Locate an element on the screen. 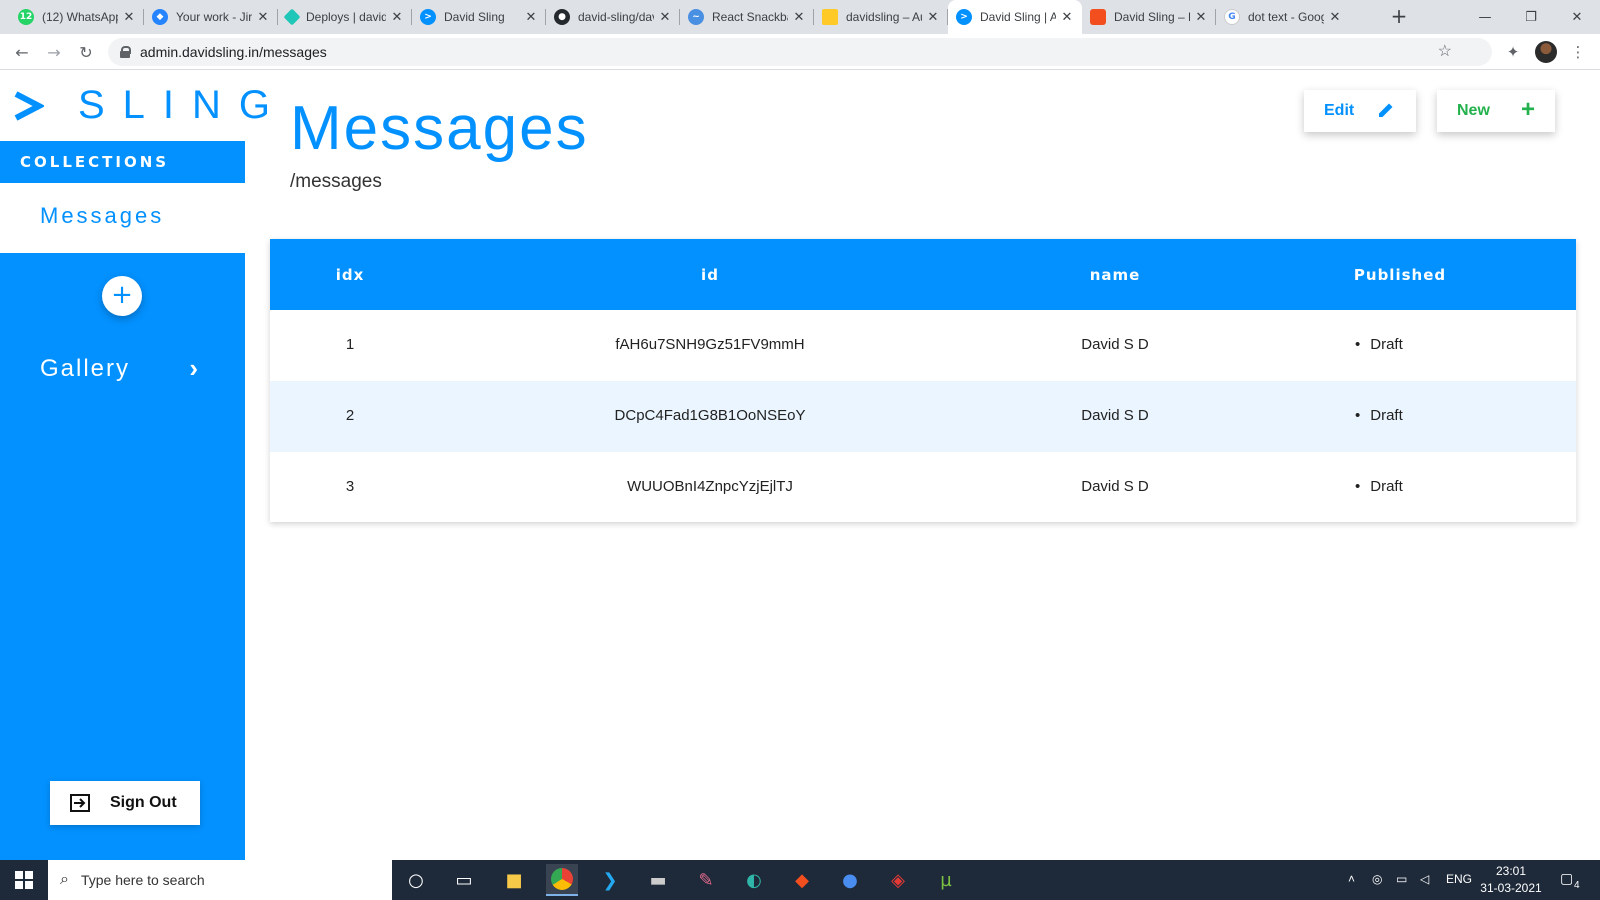  paint-icon: ✎ is located at coordinates (706, 880).